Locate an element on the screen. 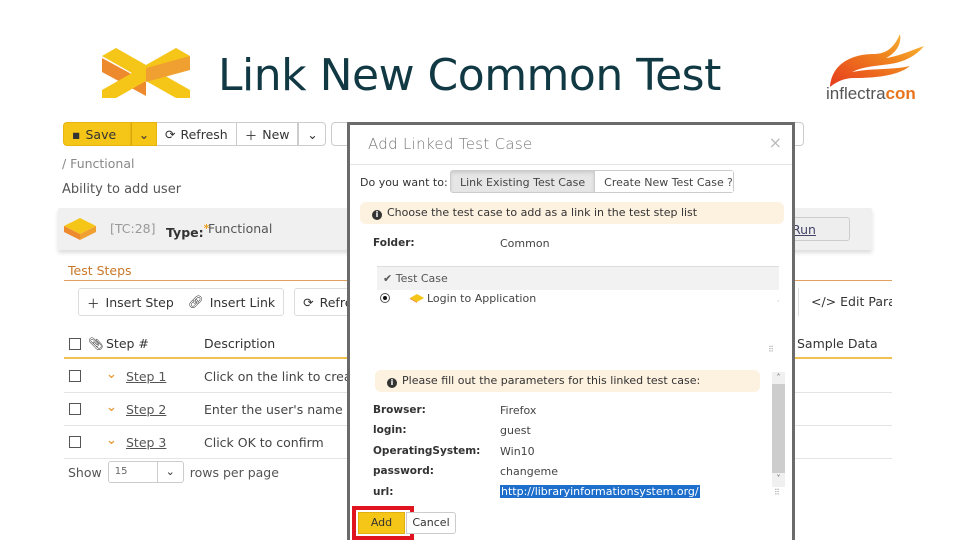  rows-per-page-label: rows per page is located at coordinates (234, 472).